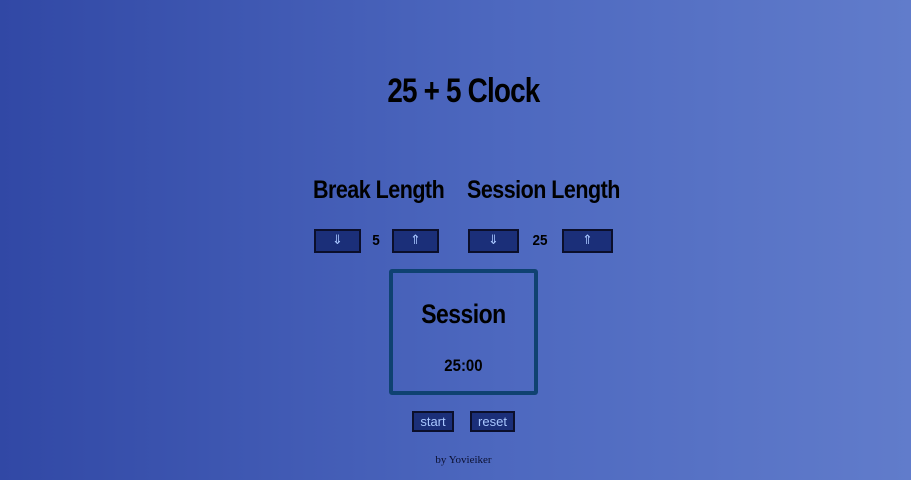 The image size is (911, 480). Describe the element at coordinates (433, 421) in the screenshot. I see `start-button: start` at that location.